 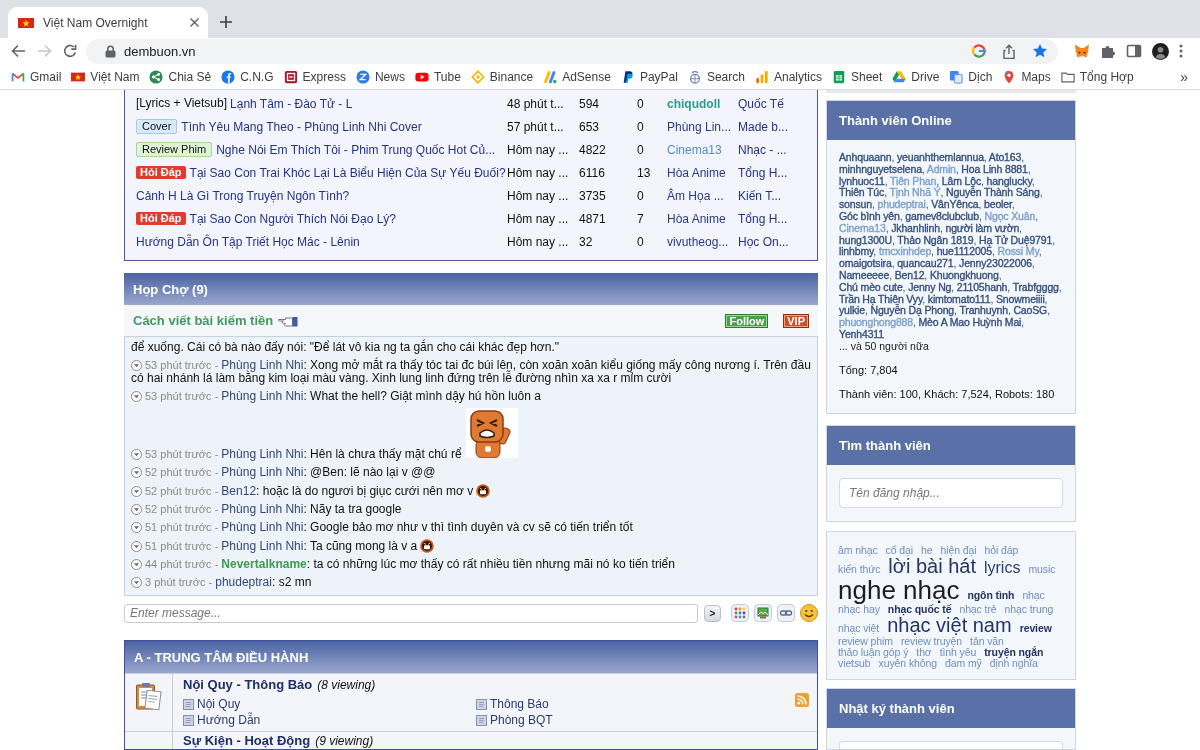 I want to click on tag-link: nhạc quốc tế, so click(x=919, y=609).